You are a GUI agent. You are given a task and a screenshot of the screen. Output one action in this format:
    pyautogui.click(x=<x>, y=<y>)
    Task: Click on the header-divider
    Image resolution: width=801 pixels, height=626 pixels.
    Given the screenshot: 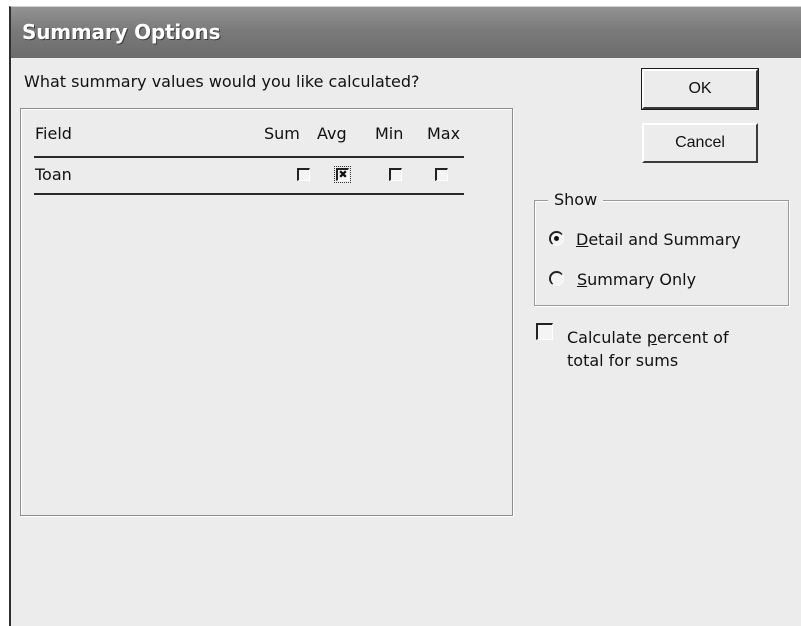 What is the action you would take?
    pyautogui.click(x=249, y=157)
    